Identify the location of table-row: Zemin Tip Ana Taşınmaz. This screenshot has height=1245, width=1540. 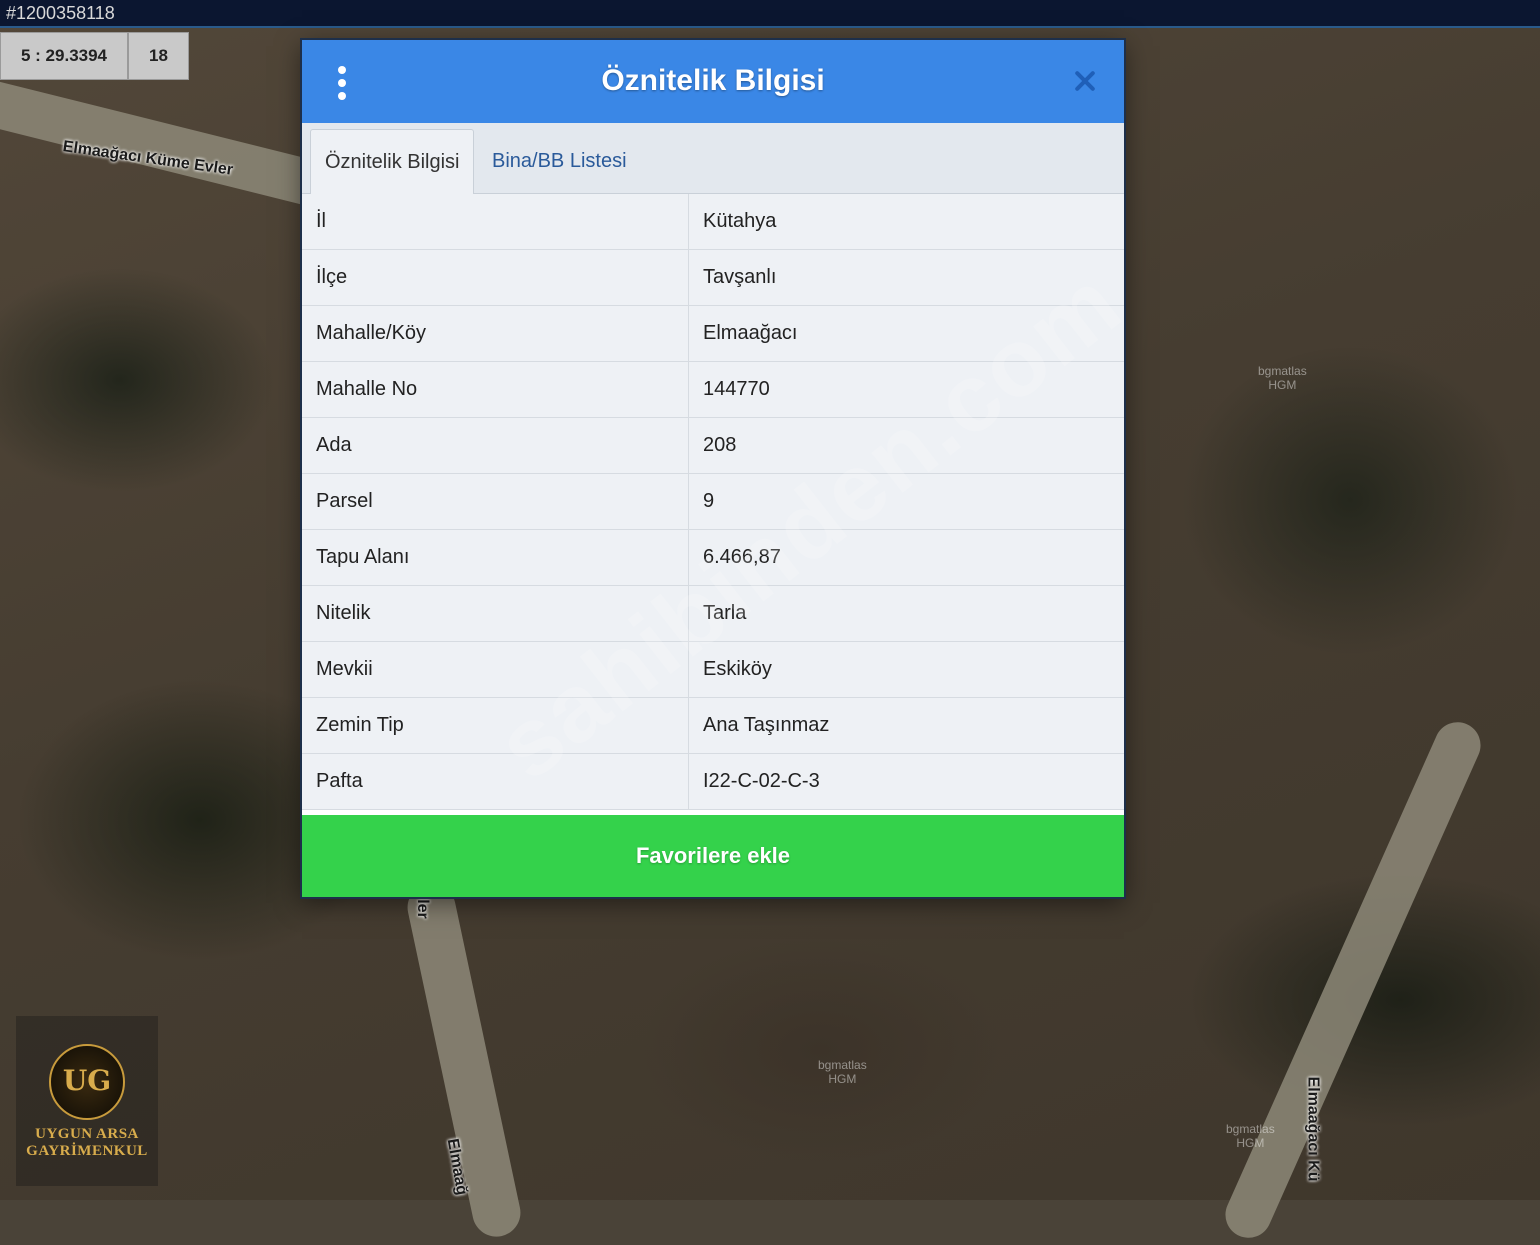
(713, 725).